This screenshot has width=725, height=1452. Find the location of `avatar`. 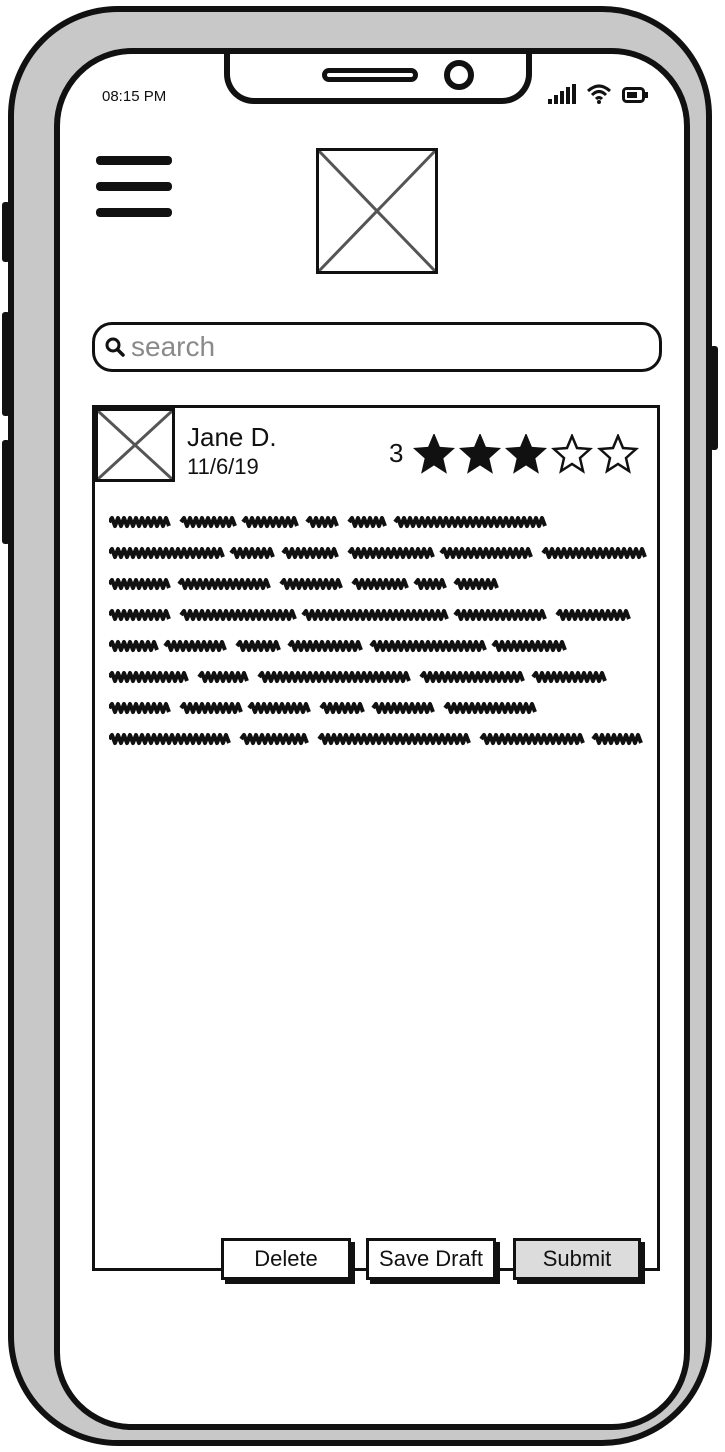

avatar is located at coordinates (135, 445).